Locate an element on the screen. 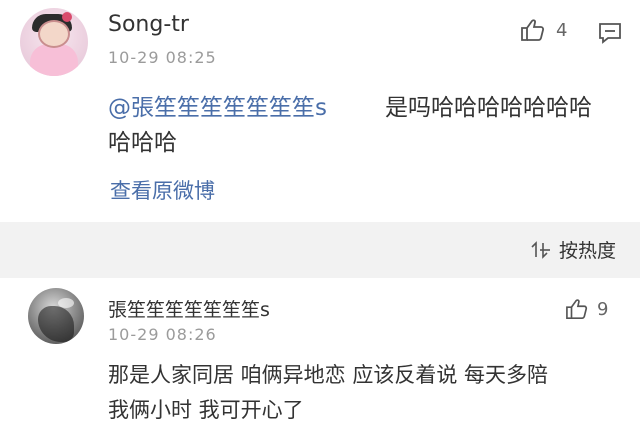 The width and height of the screenshot is (640, 426). reply-timestamp: 10-29 08:26 is located at coordinates (162, 334).